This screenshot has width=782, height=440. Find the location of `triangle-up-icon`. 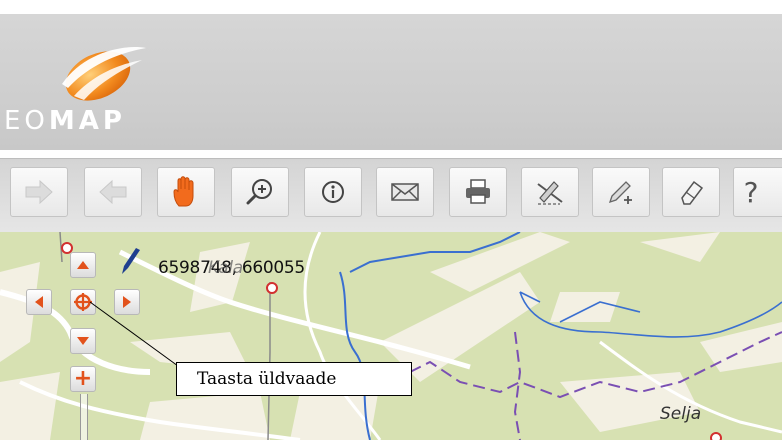

triangle-up-icon is located at coordinates (83, 265).